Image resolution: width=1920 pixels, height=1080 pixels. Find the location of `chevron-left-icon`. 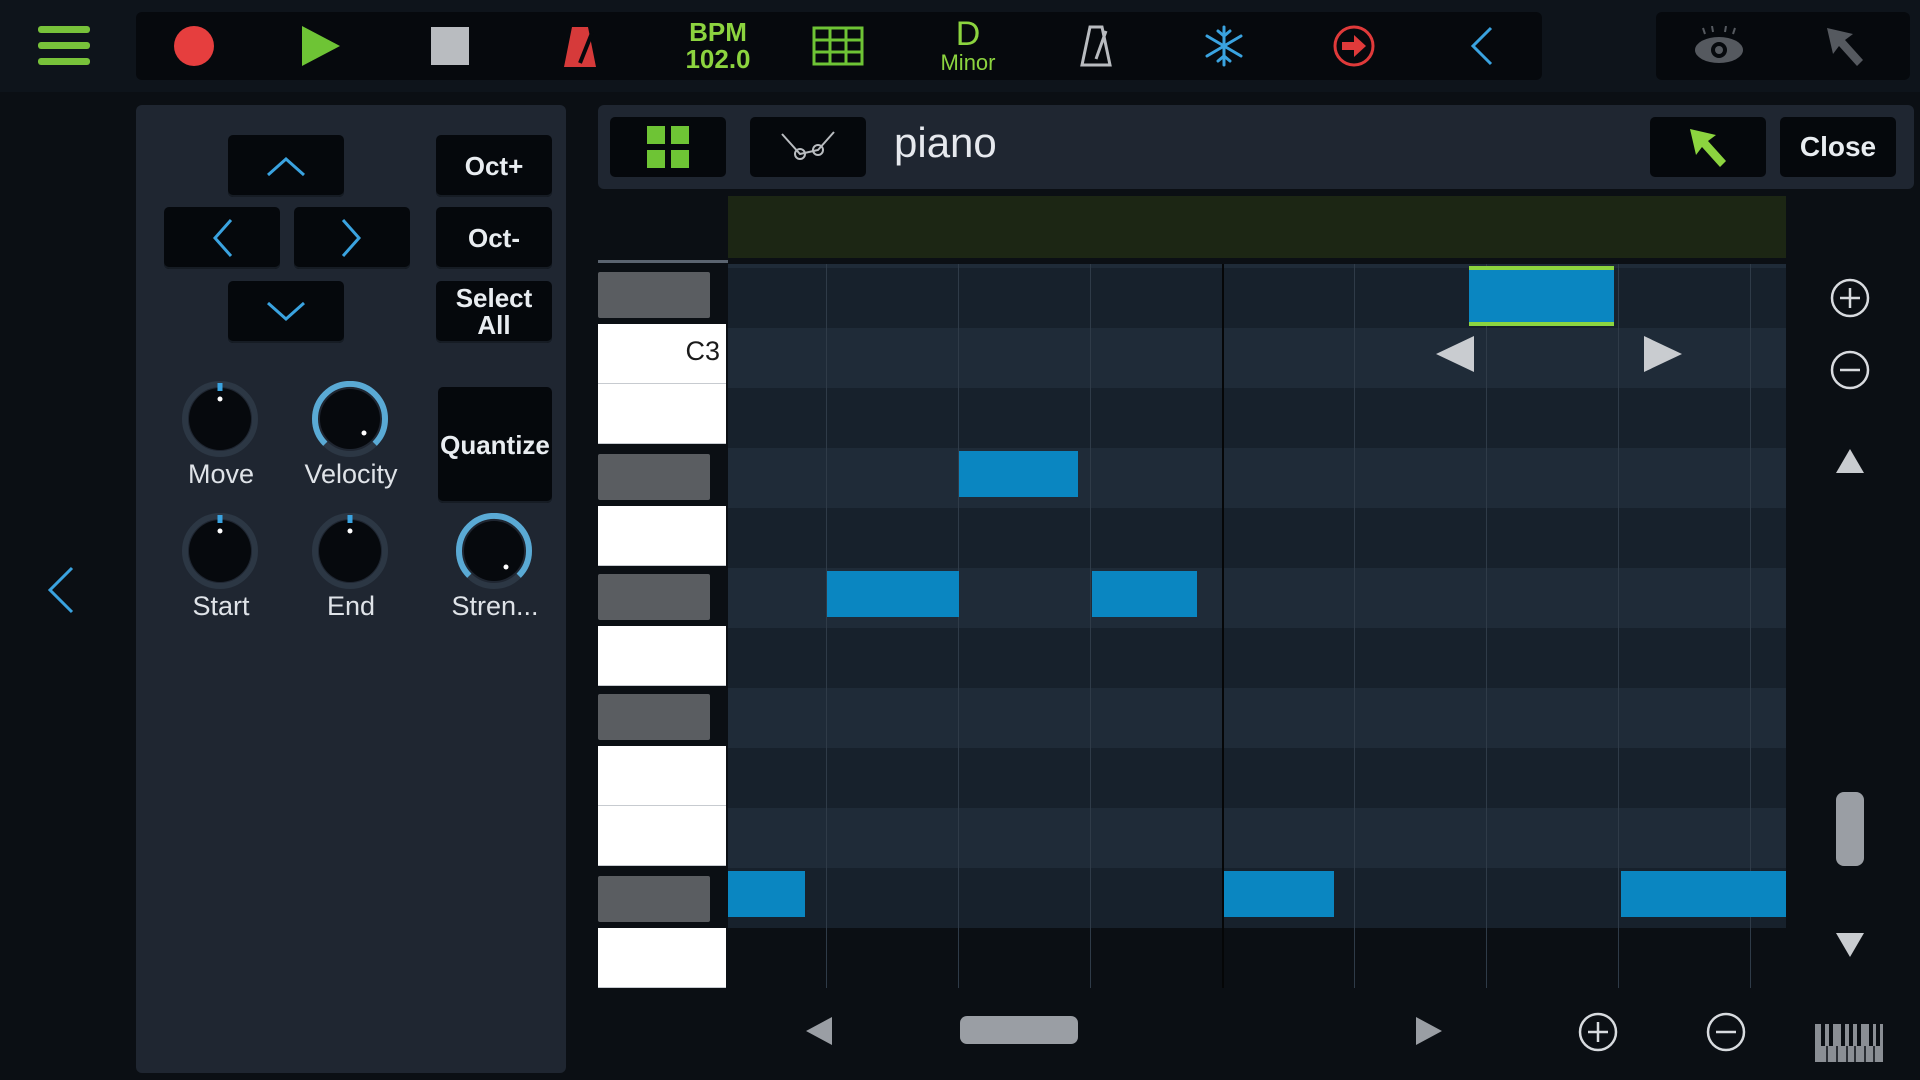

chevron-left-icon is located at coordinates (60, 590).